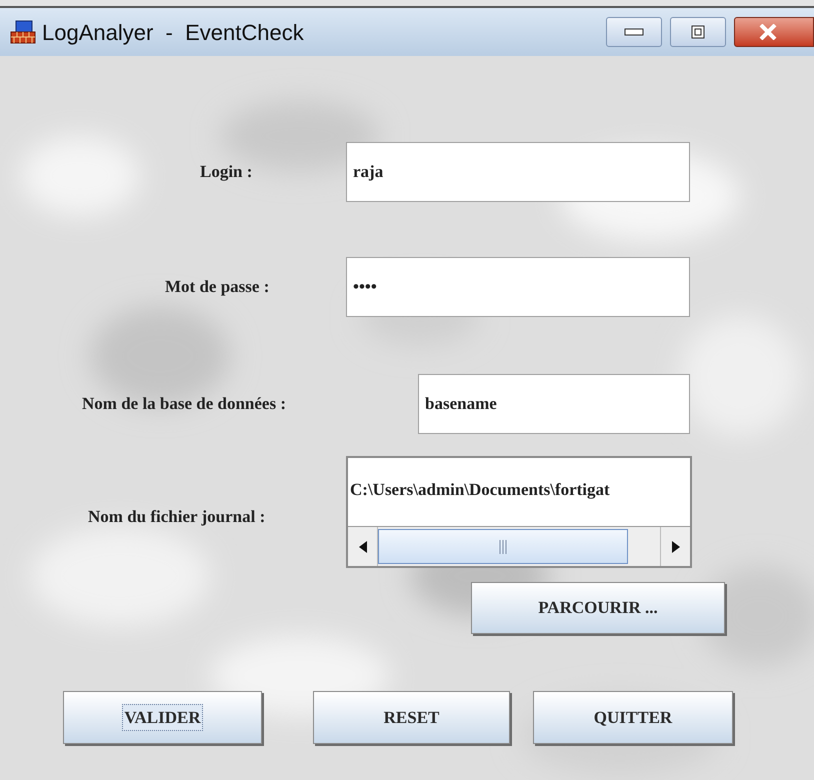 The height and width of the screenshot is (780, 814). Describe the element at coordinates (362, 546) in the screenshot. I see `left-arrow-icon` at that location.